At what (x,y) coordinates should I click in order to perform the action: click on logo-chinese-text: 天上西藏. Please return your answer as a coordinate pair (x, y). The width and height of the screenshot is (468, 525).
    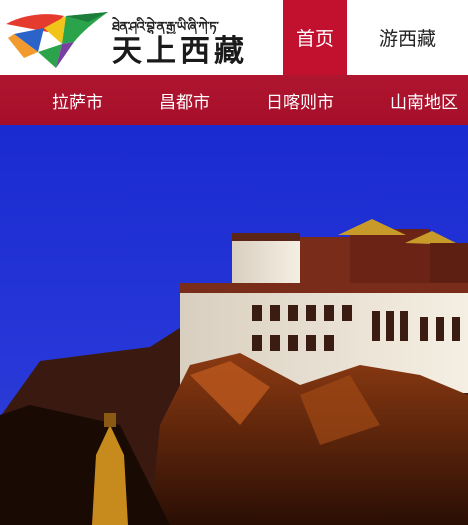
    Looking at the image, I should click on (180, 51).